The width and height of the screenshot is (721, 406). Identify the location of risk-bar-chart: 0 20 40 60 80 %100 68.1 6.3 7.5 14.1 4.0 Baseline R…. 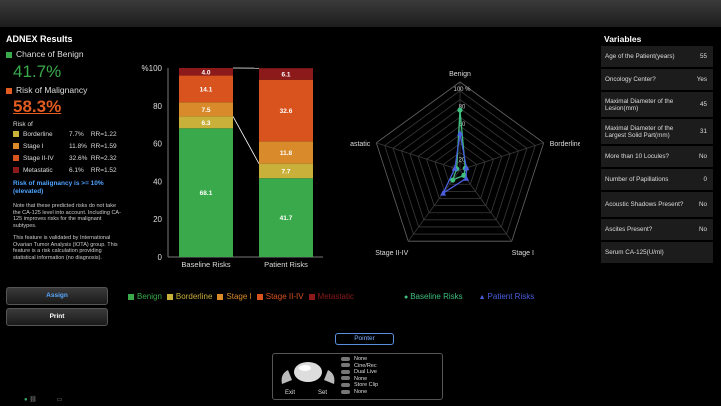
(232, 166).